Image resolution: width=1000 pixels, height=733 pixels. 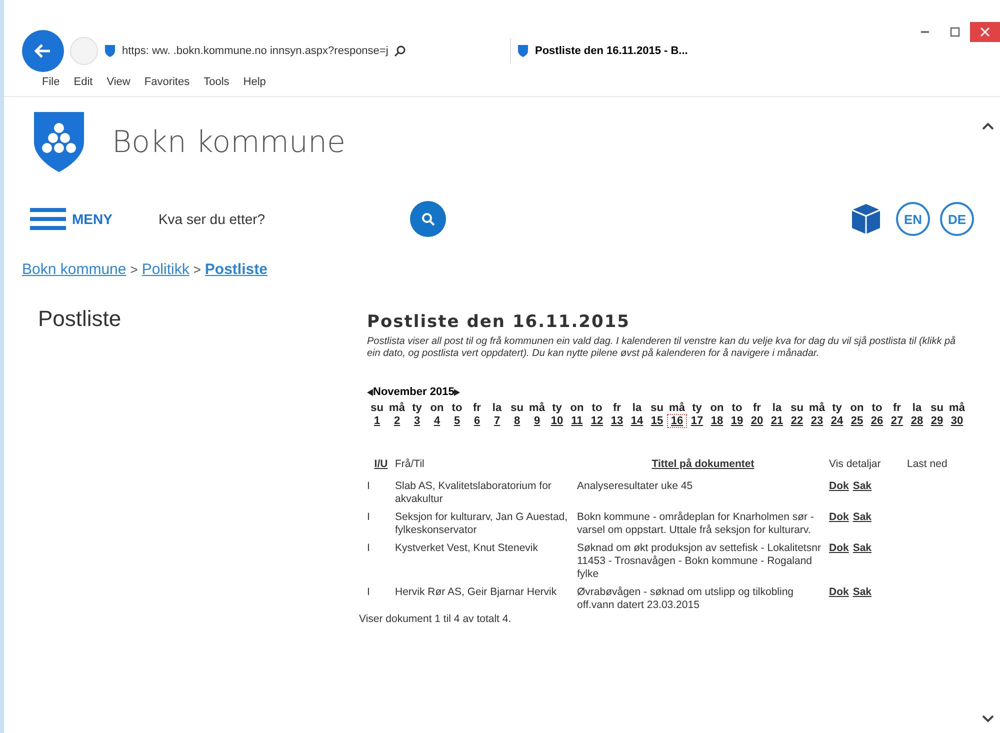 I want to click on address-field: https: ww. .bokn.kommune.no innsyn.aspx?response=j, so click(x=304, y=51).